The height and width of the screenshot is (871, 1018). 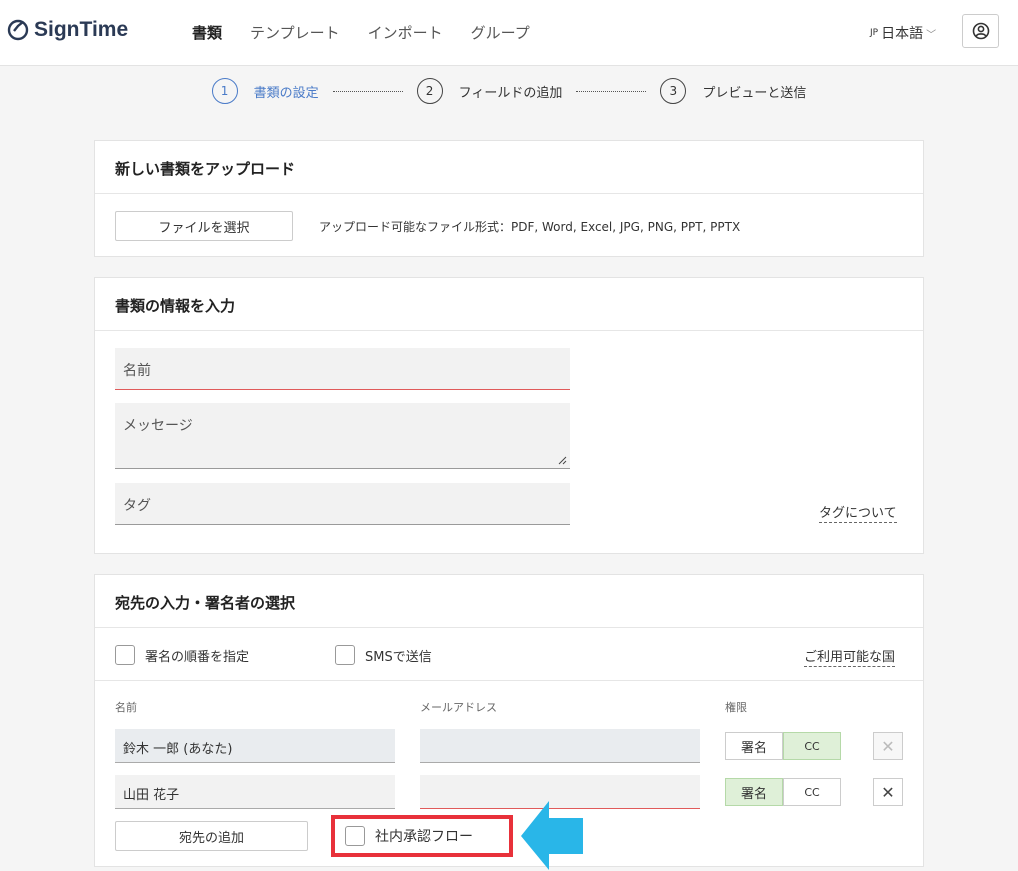 What do you see at coordinates (18, 30) in the screenshot?
I see `signature-logo-icon` at bounding box center [18, 30].